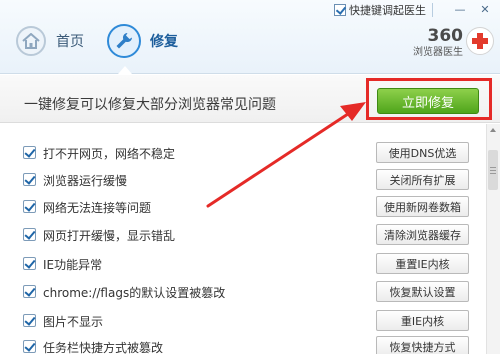 The width and height of the screenshot is (500, 354). Describe the element at coordinates (340, 10) in the screenshot. I see `shortcut-checkbox` at that location.